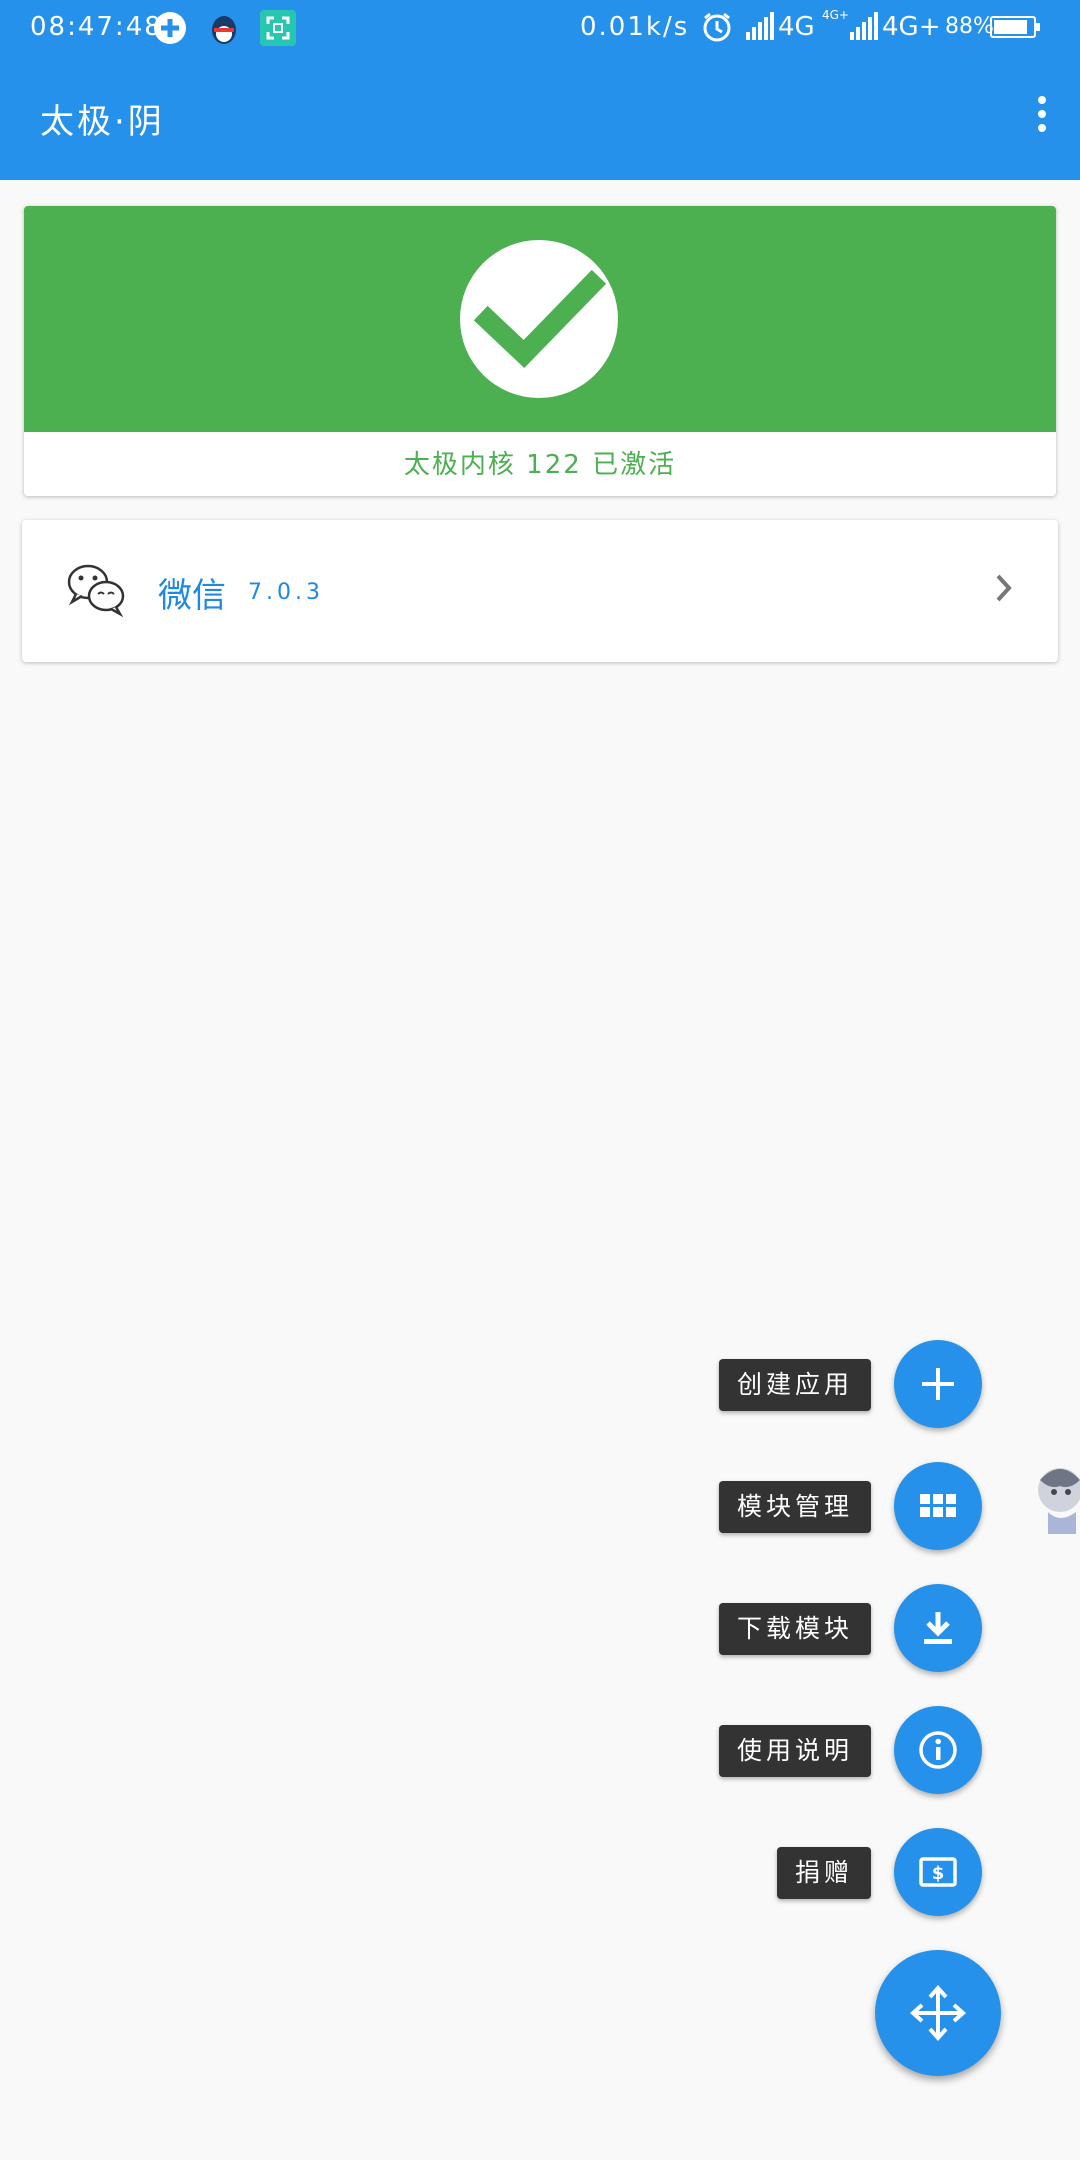 The width and height of the screenshot is (1080, 2160). Describe the element at coordinates (835, 15) in the screenshot. I see `network-type-2-small: 4G+` at that location.